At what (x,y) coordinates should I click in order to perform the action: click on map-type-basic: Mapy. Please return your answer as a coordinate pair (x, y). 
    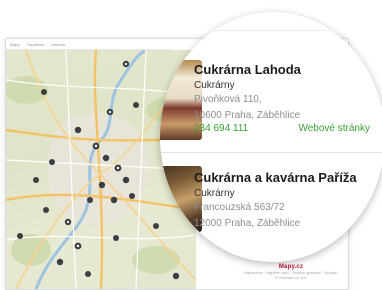
    Looking at the image, I should click on (15, 44).